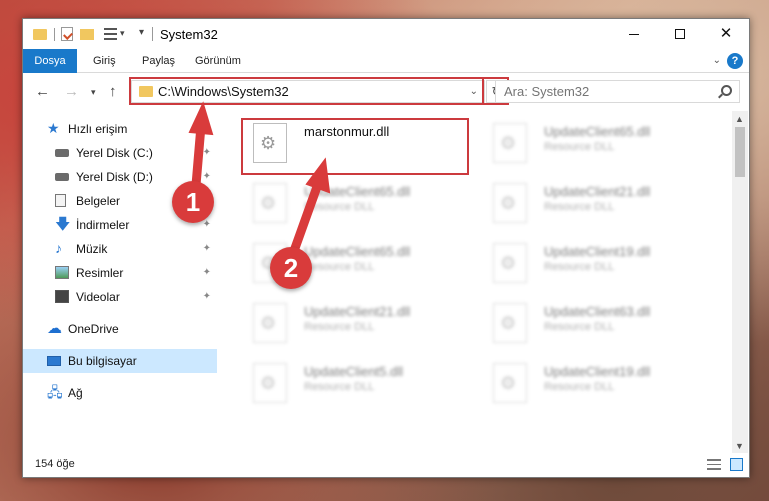 The height and width of the screenshot is (501, 769). I want to click on sidebar-item-label: Belgeler, so click(98, 201).